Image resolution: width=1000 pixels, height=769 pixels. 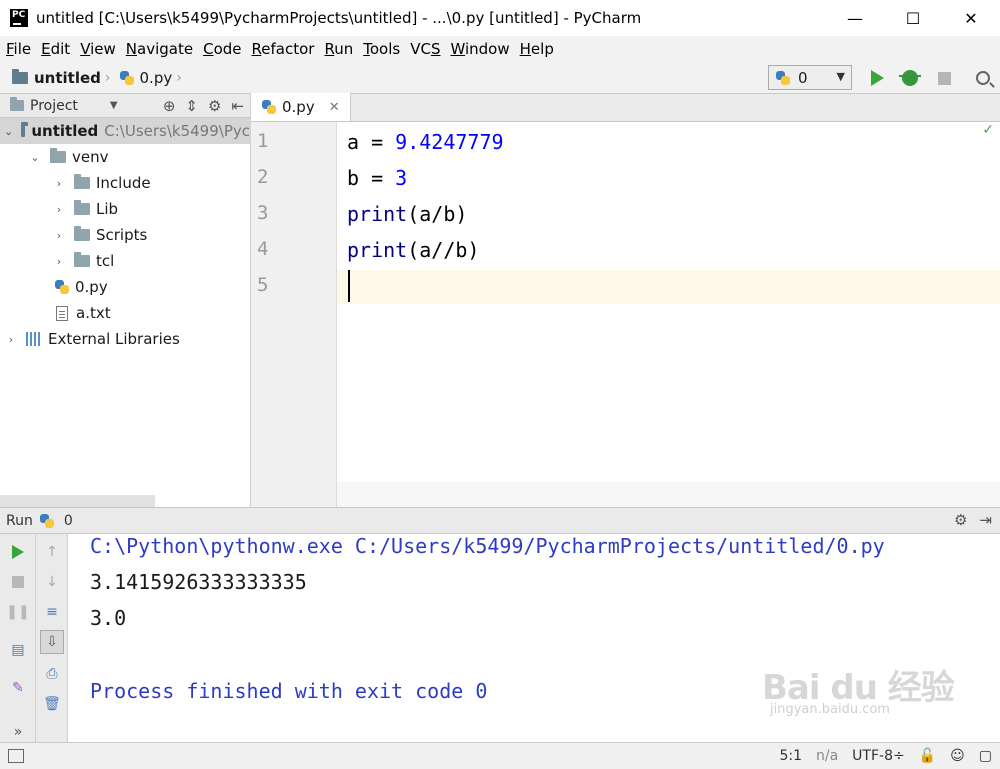 I want to click on editor-footer, so click(x=668, y=494).